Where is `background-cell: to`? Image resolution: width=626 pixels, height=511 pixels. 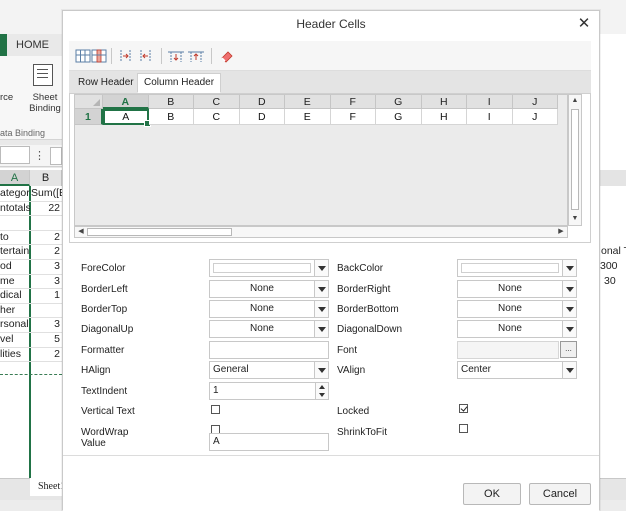 background-cell: to is located at coordinates (15, 237).